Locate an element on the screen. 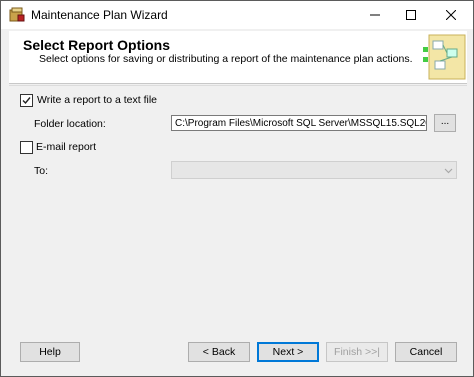  maximize-button is located at coordinates (411, 15).